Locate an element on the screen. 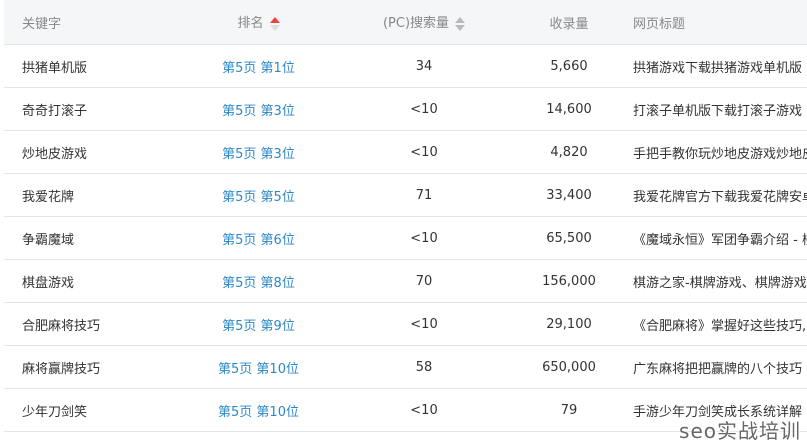 The image size is (807, 446). header-rank: 排名 is located at coordinates (258, 22).